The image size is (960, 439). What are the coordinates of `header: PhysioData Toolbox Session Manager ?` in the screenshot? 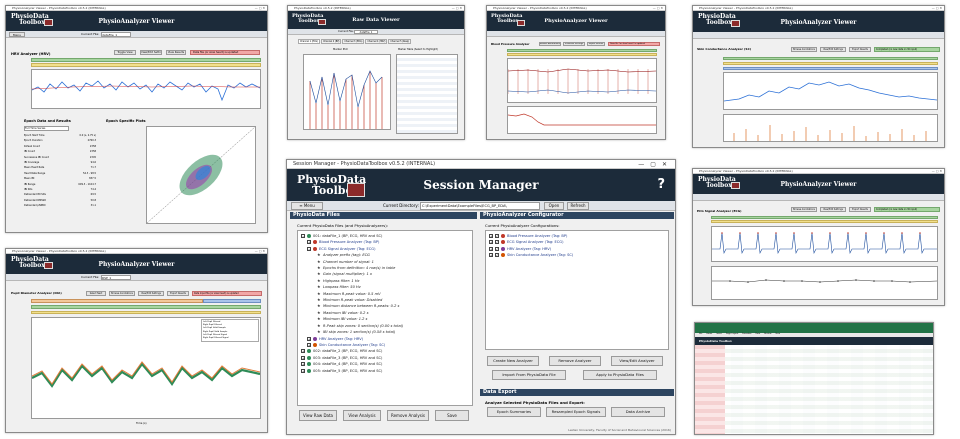 It's located at (481, 185).